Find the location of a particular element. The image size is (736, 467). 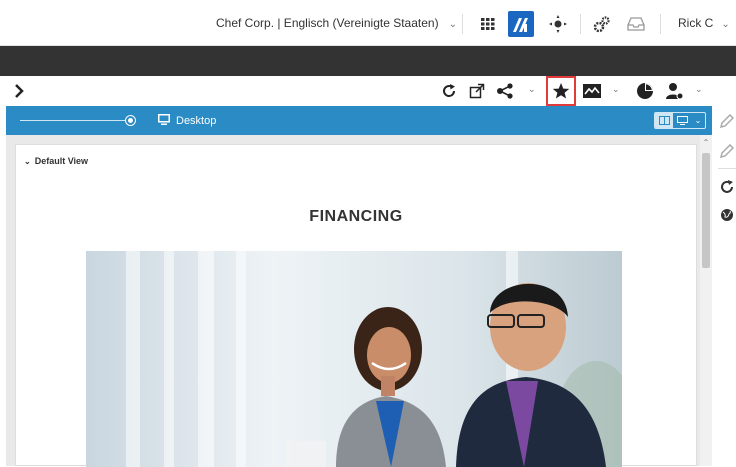

user-menu: Rick C ⌄ is located at coordinates (704, 23).